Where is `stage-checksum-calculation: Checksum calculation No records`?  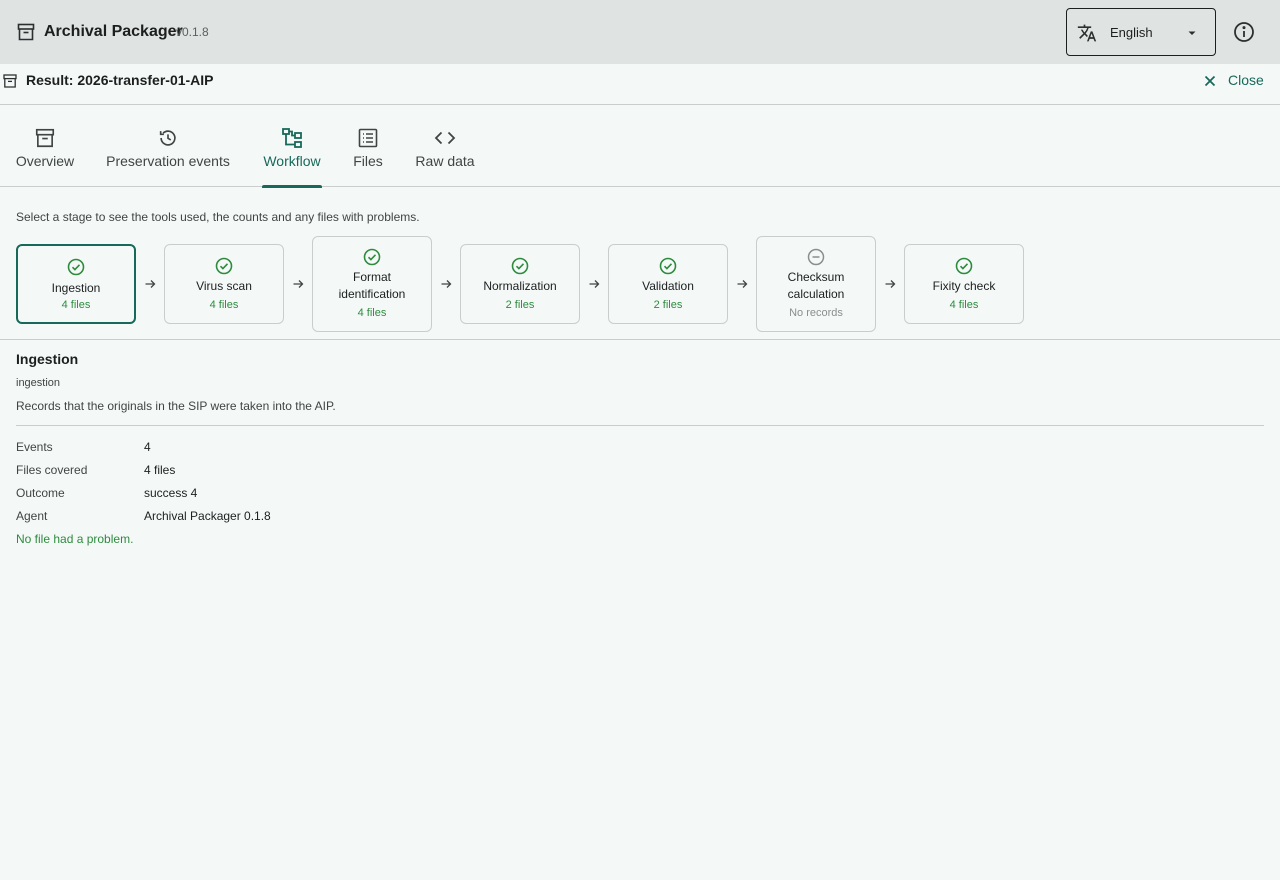 stage-checksum-calculation: Checksum calculation No records is located at coordinates (816, 284).